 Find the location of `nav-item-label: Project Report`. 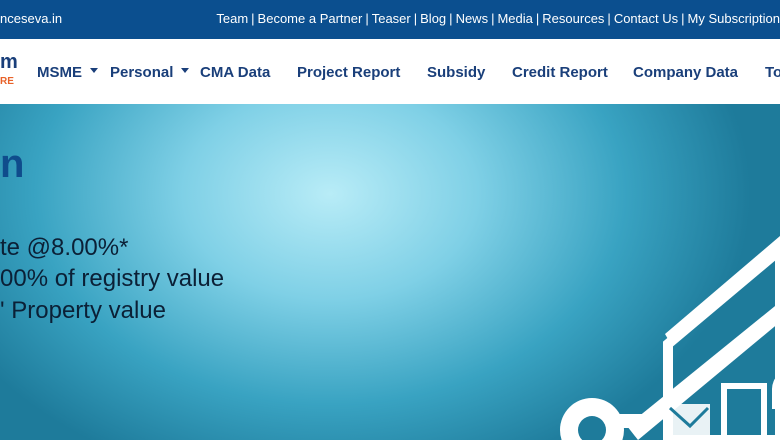

nav-item-label: Project Report is located at coordinates (349, 72).